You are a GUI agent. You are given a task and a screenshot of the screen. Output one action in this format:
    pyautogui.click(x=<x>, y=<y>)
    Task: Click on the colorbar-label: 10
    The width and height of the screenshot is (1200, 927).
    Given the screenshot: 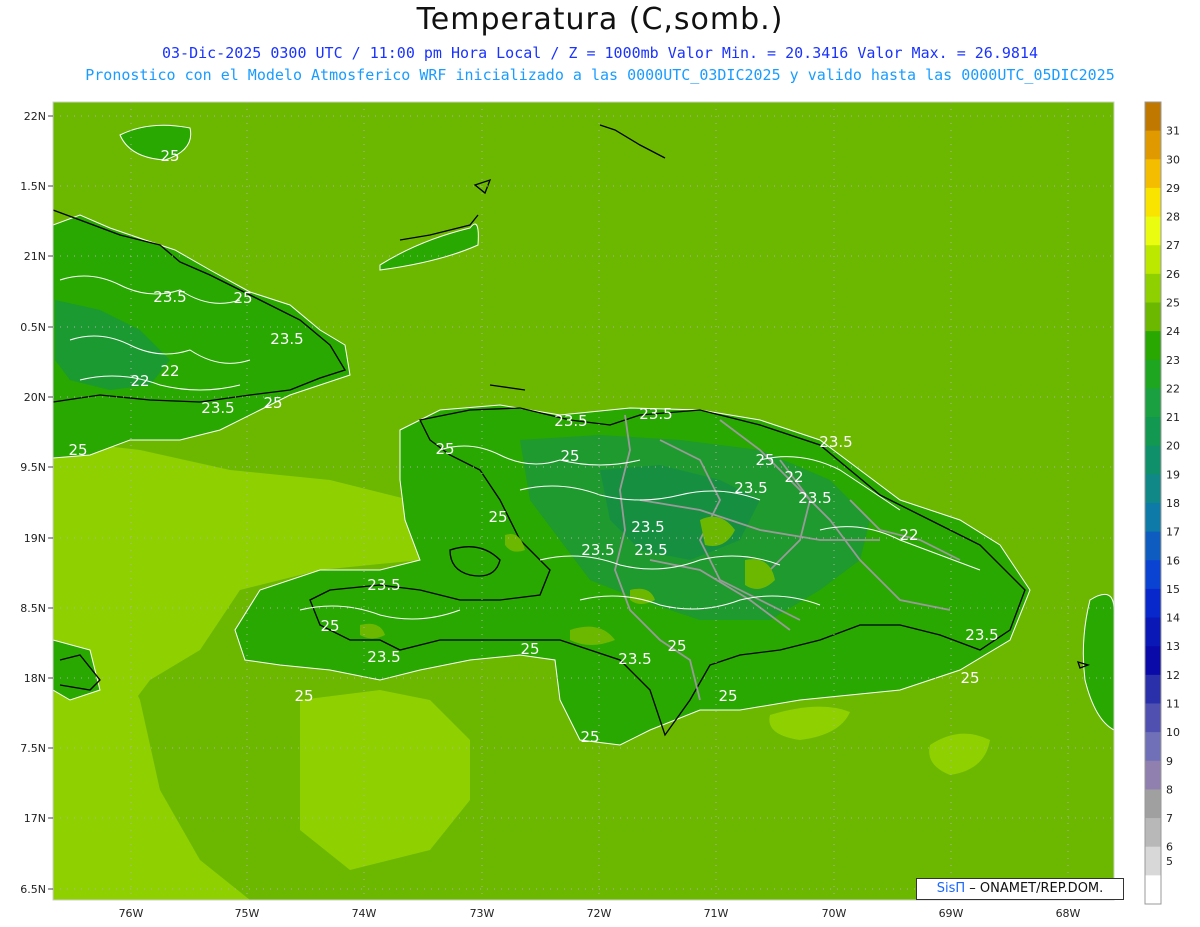 What is the action you would take?
    pyautogui.click(x=1173, y=732)
    